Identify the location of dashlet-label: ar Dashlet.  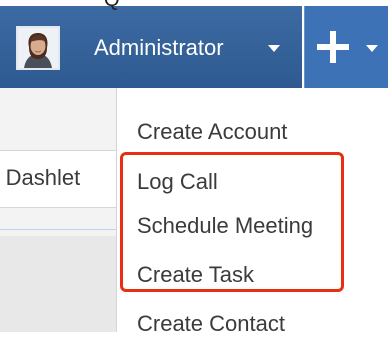
(40, 177).